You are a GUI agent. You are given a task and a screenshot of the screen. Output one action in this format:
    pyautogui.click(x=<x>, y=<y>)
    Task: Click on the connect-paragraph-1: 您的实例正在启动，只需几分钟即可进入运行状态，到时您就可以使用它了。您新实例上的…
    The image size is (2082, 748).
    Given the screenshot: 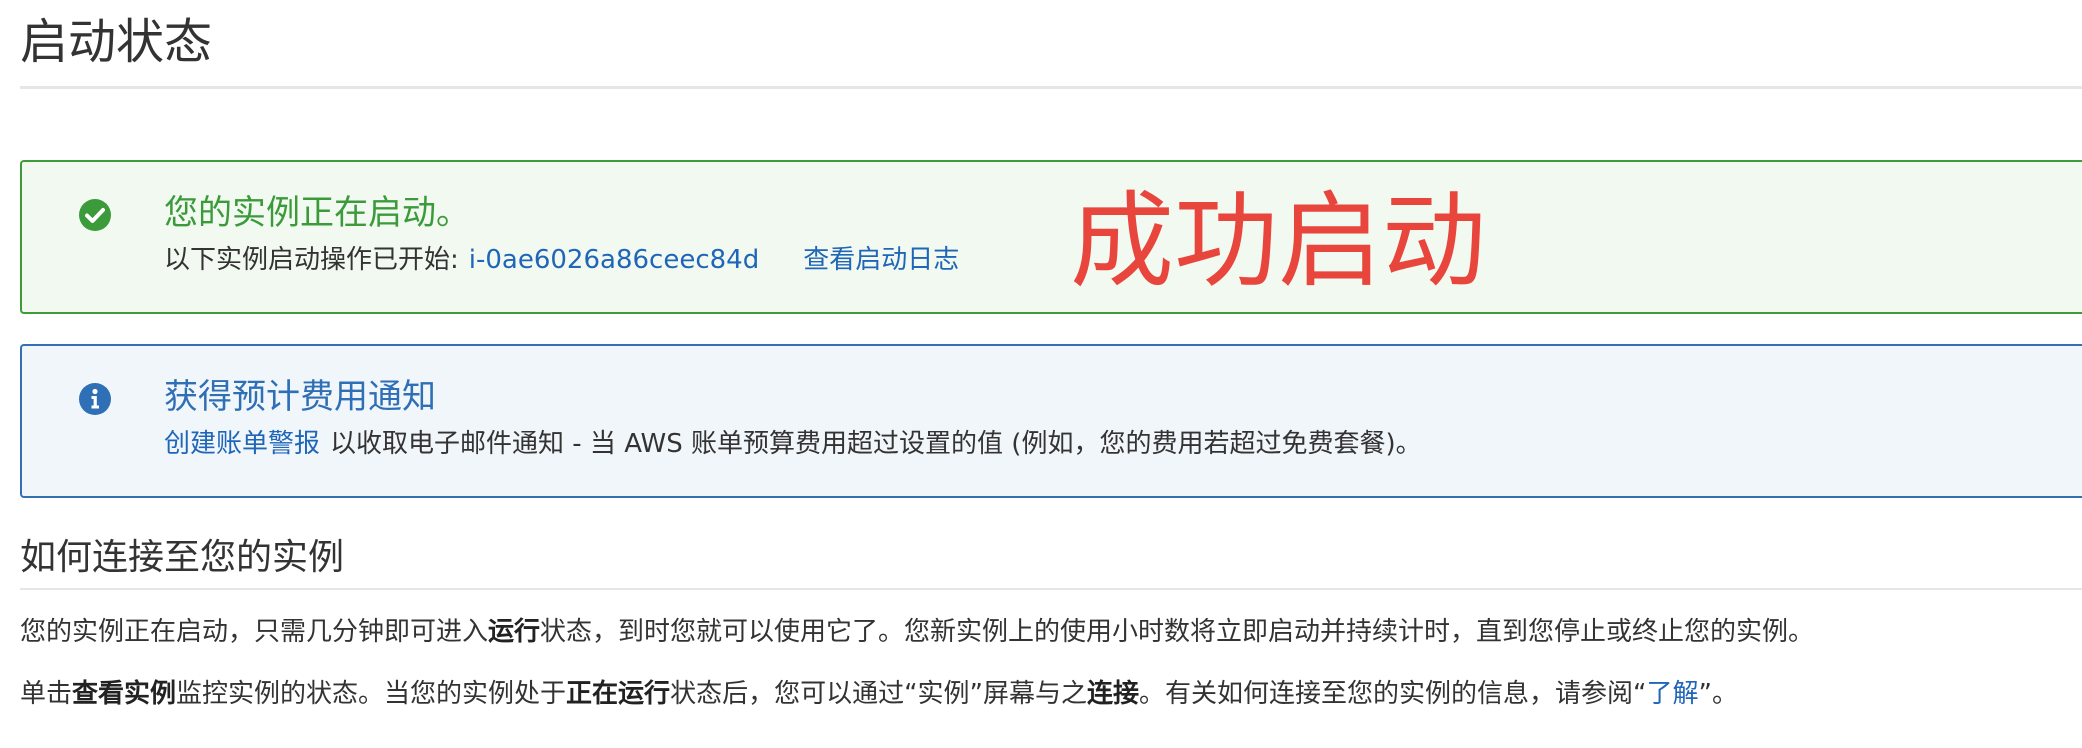 What is the action you would take?
    pyautogui.click(x=917, y=632)
    